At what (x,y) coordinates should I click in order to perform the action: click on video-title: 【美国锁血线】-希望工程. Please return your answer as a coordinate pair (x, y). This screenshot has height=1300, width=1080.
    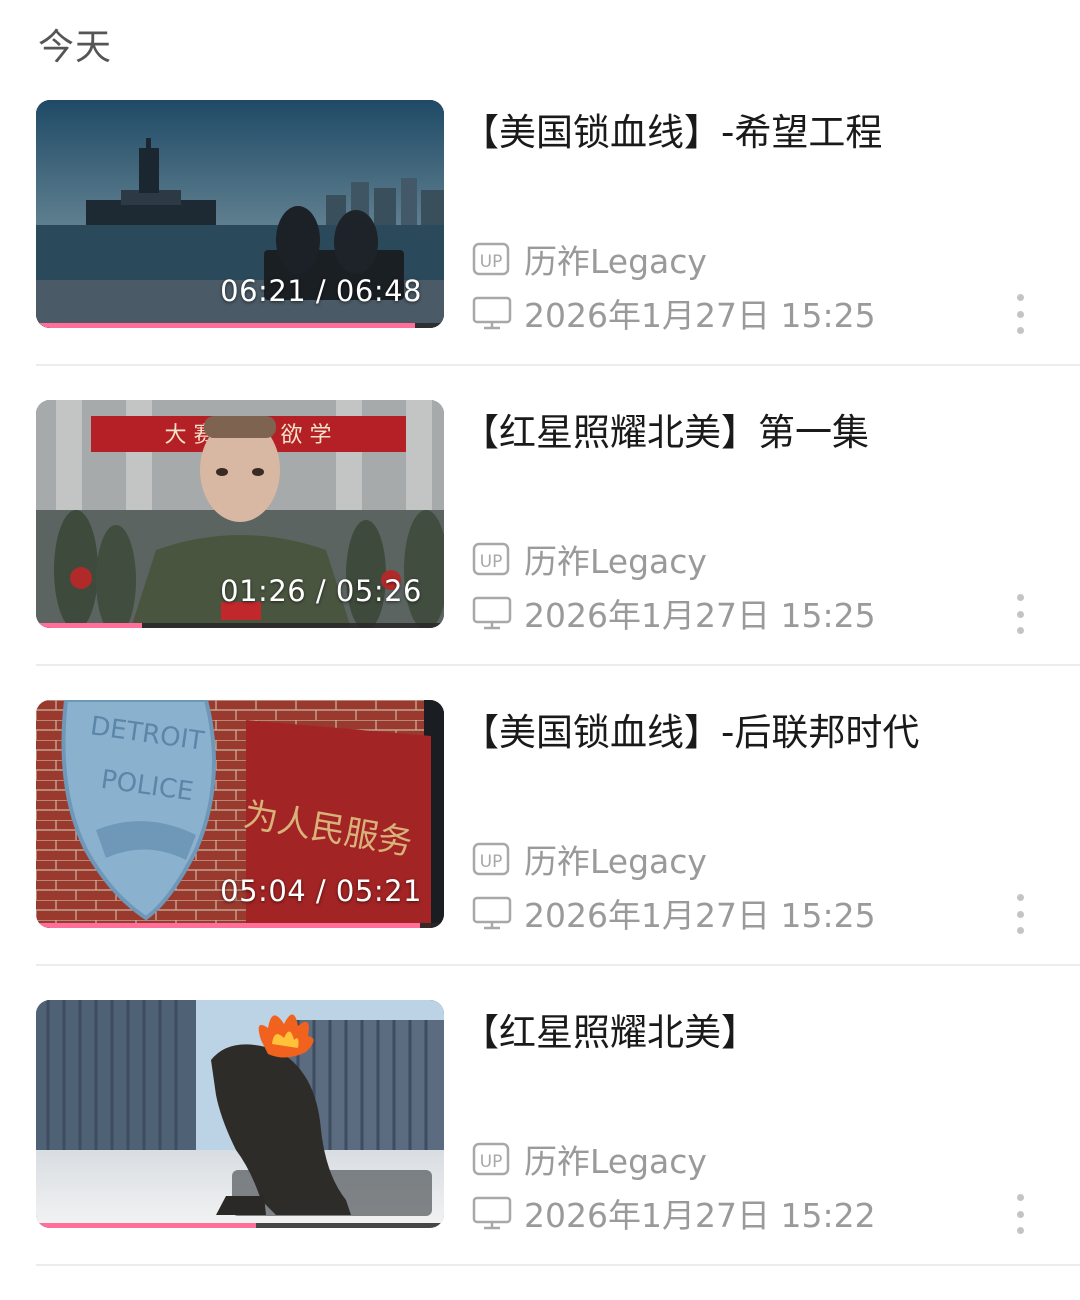
    Looking at the image, I should click on (762, 129).